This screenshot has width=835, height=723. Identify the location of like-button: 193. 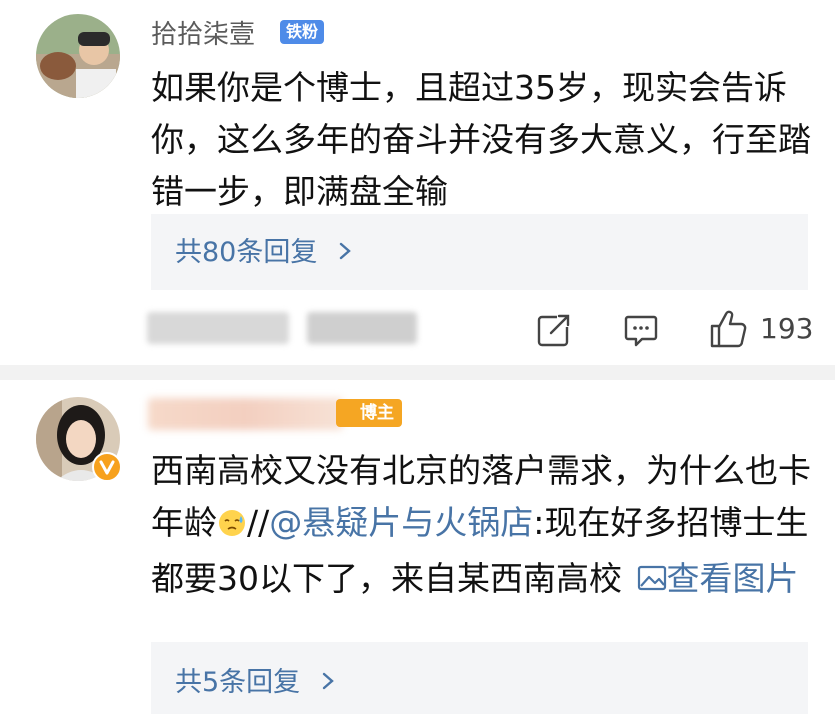
(763, 329).